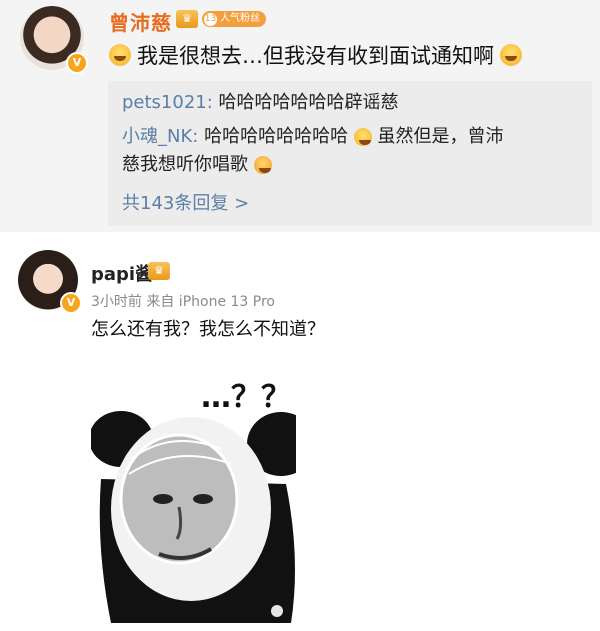 The image size is (600, 631). I want to click on meme-text: …？？, so click(246, 397).